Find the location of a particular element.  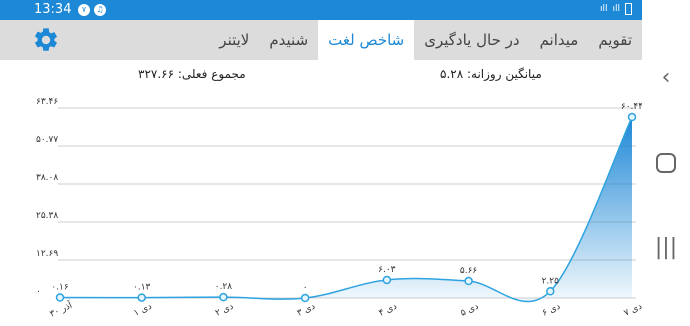

data-label: ۲.۲۵ is located at coordinates (551, 281).